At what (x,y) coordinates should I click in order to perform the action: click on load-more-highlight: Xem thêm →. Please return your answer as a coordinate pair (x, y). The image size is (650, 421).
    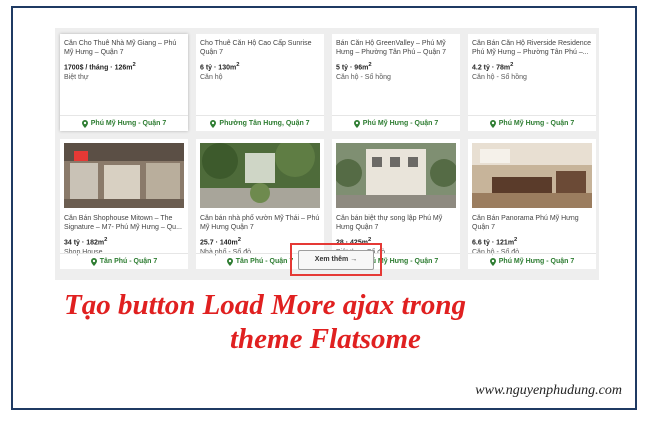
    Looking at the image, I should click on (336, 259).